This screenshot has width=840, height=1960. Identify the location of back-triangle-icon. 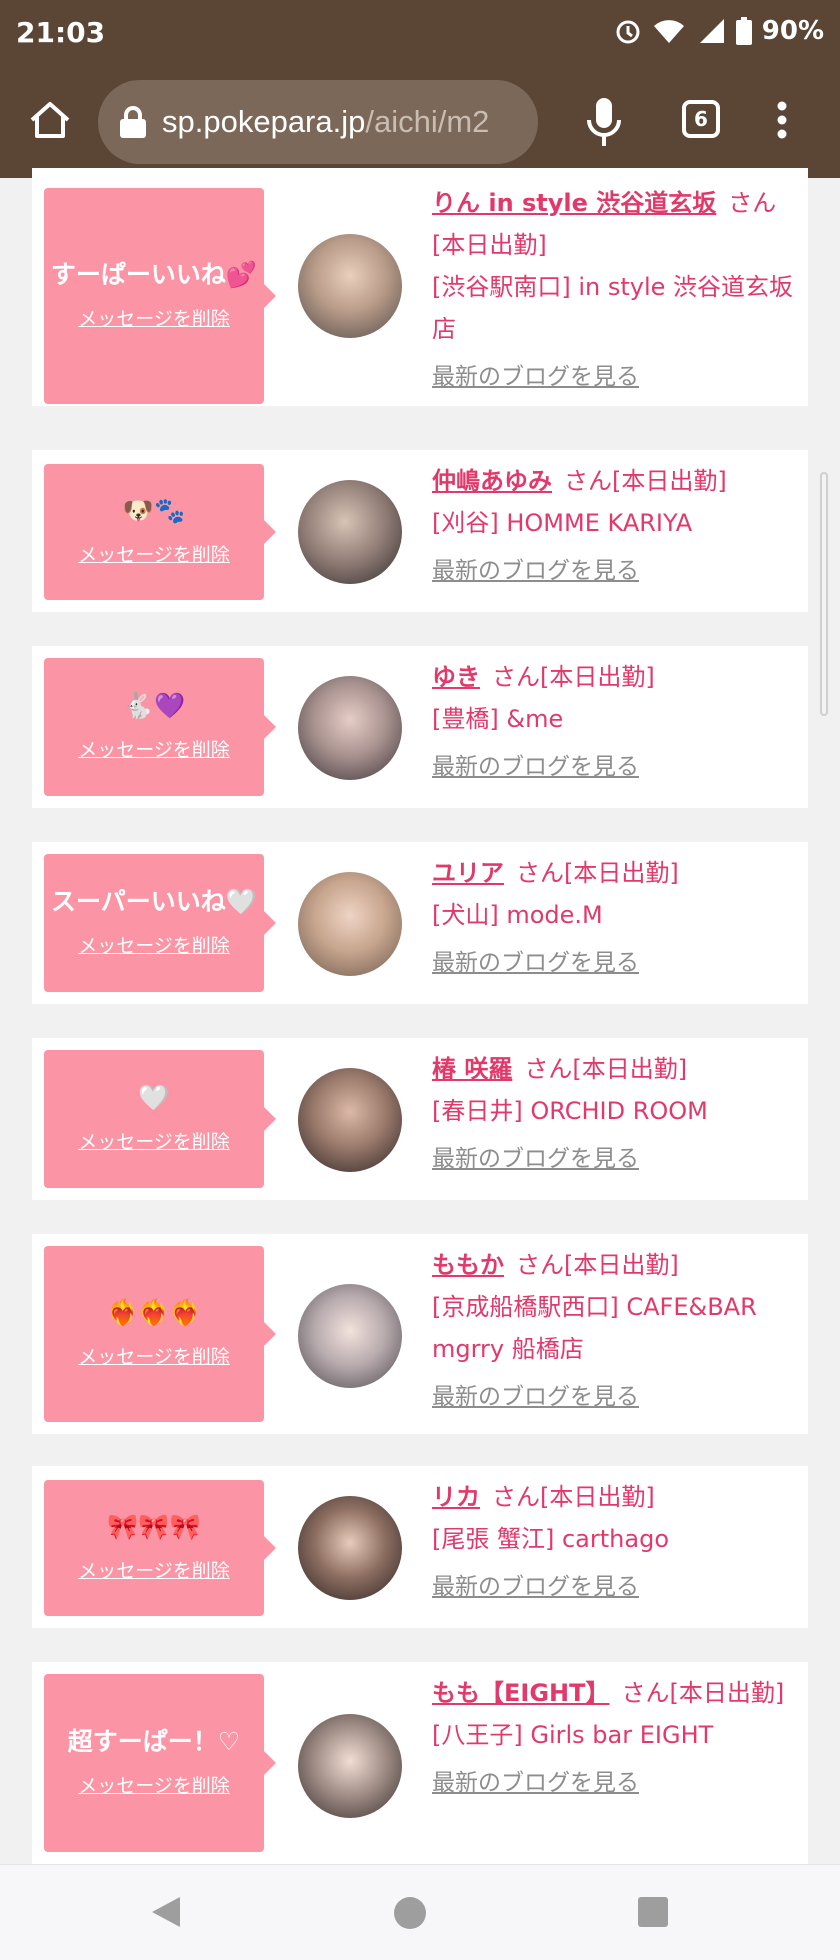
(166, 1912).